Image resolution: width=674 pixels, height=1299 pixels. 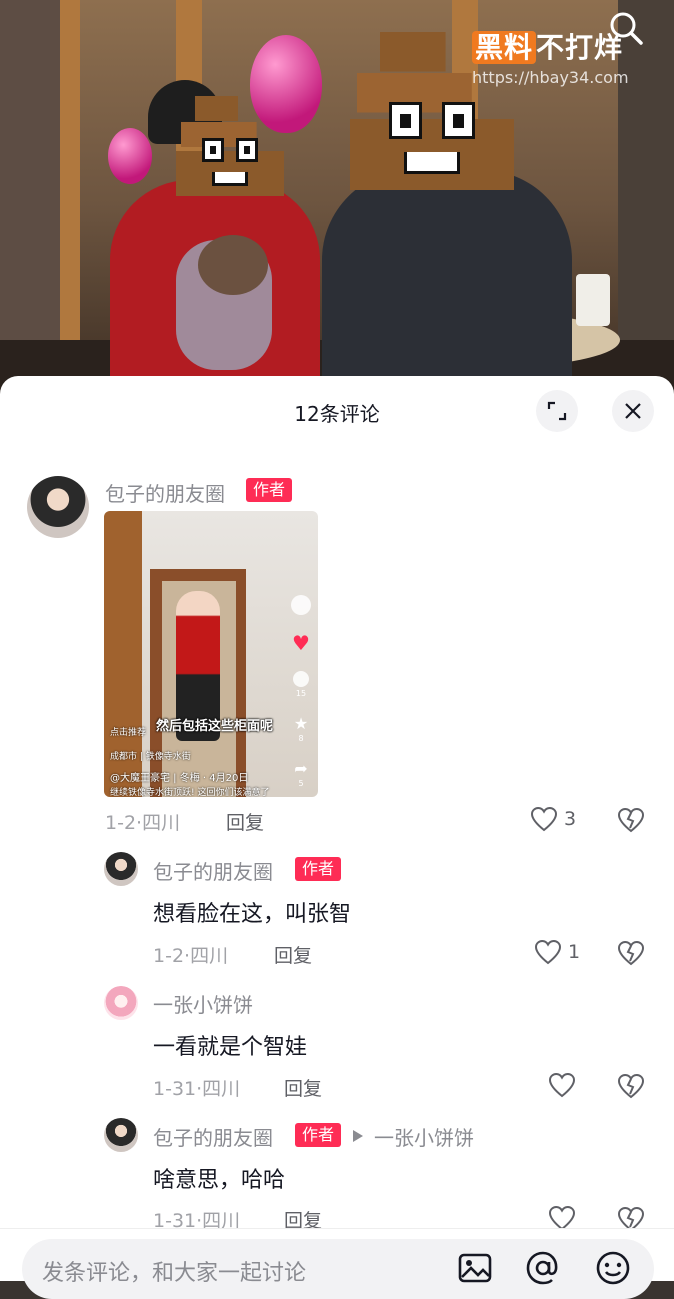 I want to click on thumb-count: 5, so click(x=301, y=783).